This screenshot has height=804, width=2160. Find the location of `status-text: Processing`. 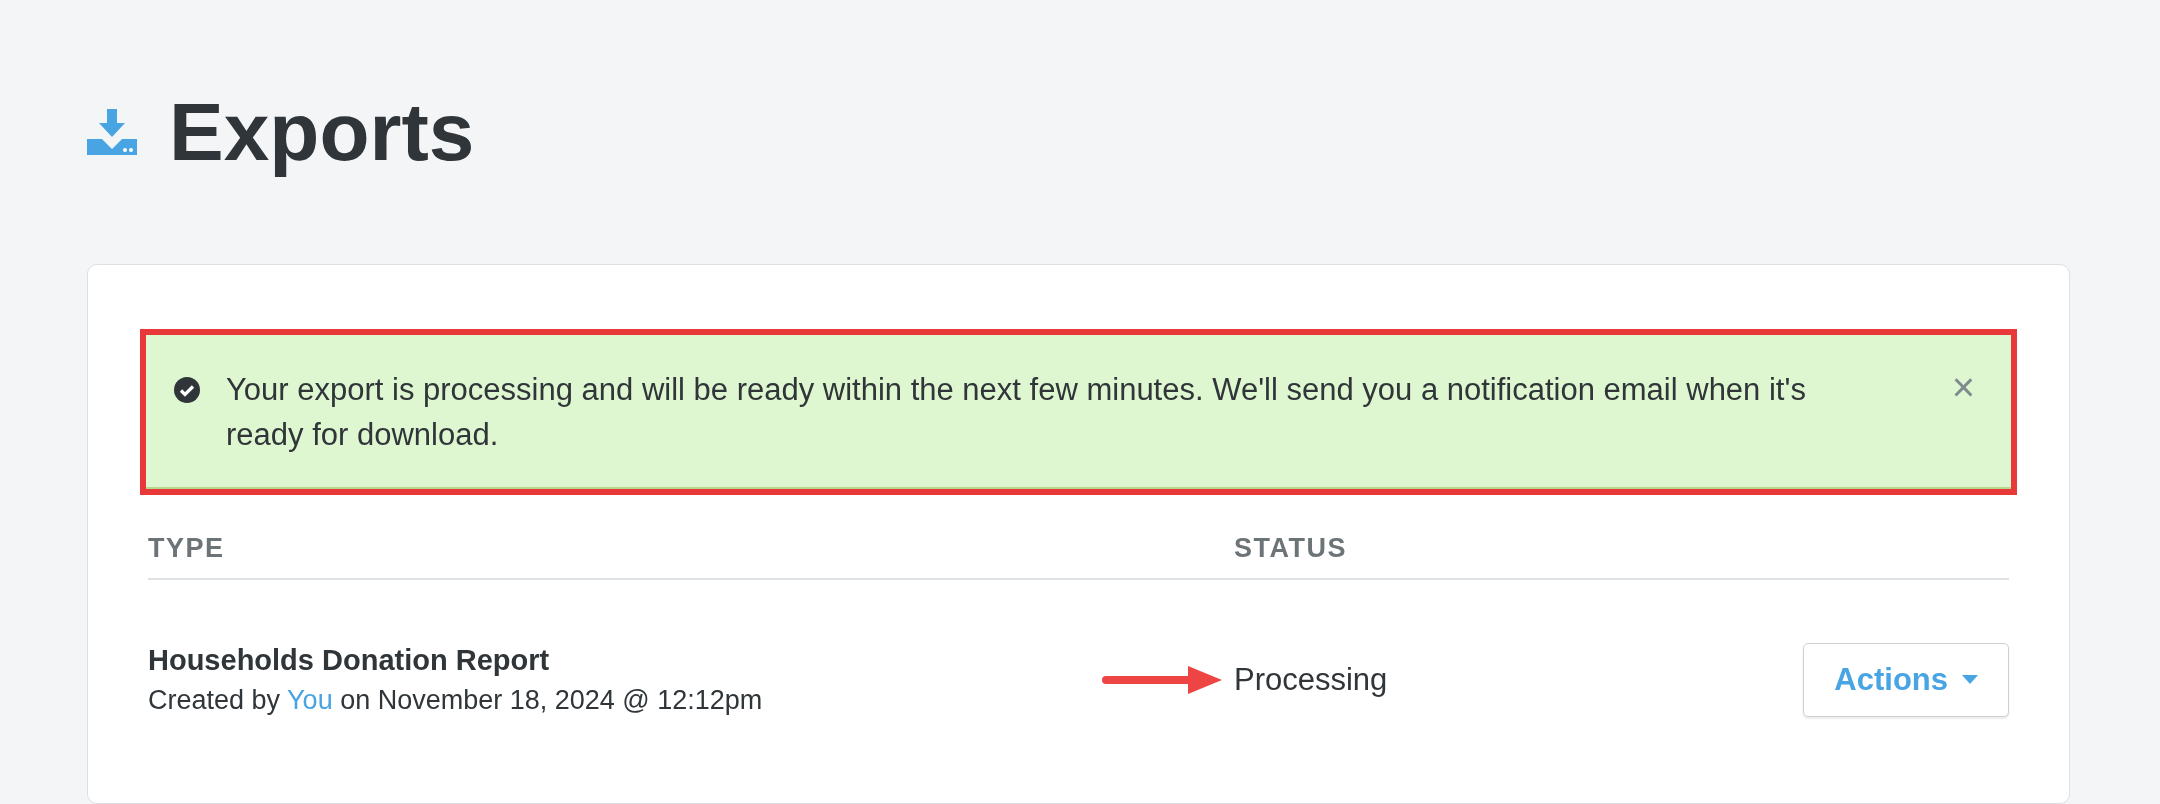

status-text: Processing is located at coordinates (1311, 679).